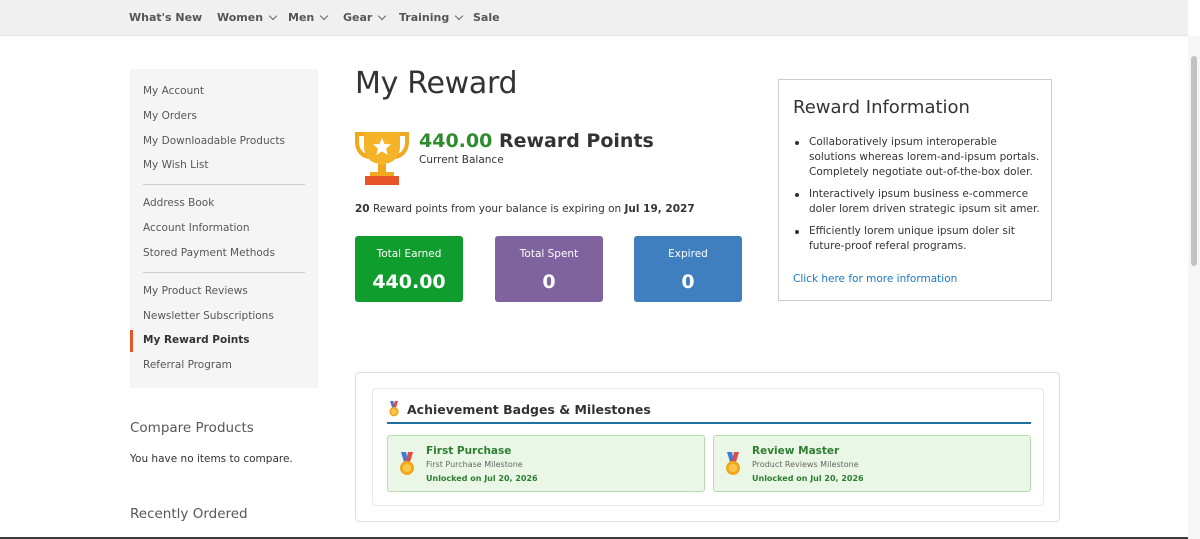 The width and height of the screenshot is (1200, 539). Describe the element at coordinates (688, 269) in the screenshot. I see `stat-expired: Expired 0` at that location.